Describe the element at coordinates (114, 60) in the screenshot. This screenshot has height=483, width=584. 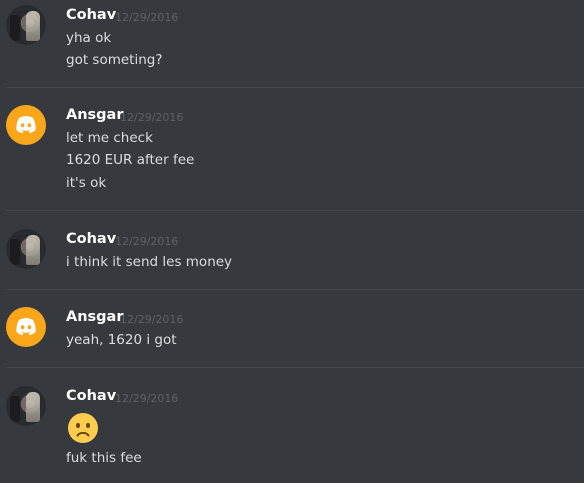
I see `message-text: got someting?` at that location.